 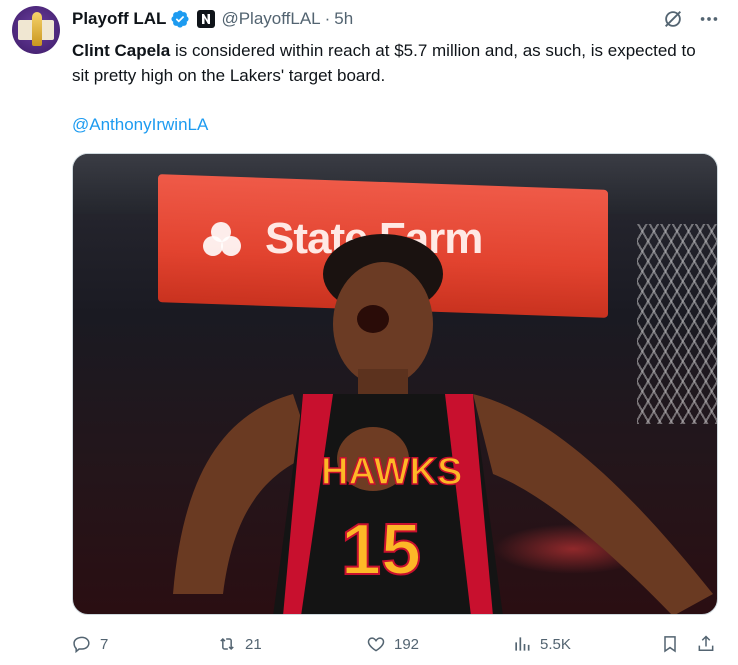 I want to click on share-button, so click(x=706, y=644).